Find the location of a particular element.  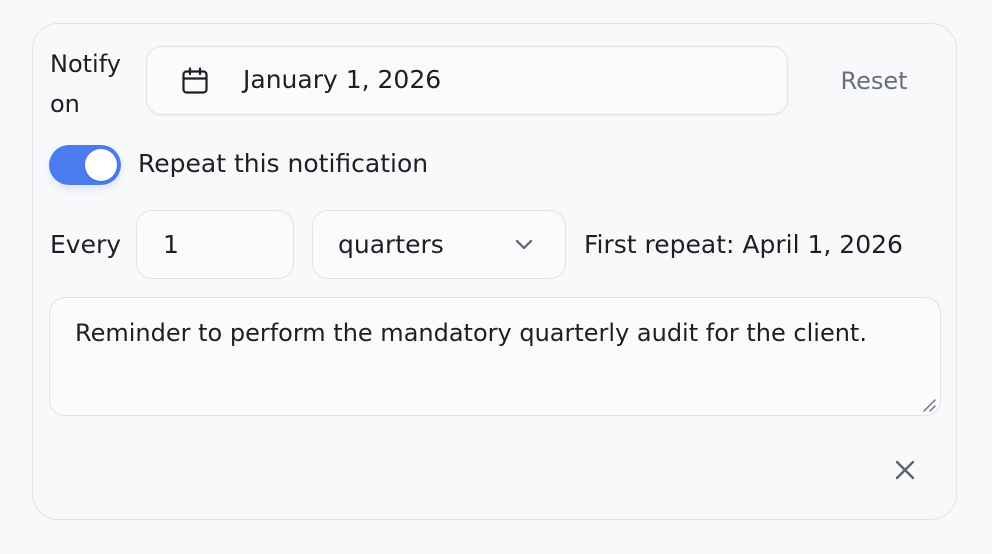

reset-button: Reset is located at coordinates (874, 81).